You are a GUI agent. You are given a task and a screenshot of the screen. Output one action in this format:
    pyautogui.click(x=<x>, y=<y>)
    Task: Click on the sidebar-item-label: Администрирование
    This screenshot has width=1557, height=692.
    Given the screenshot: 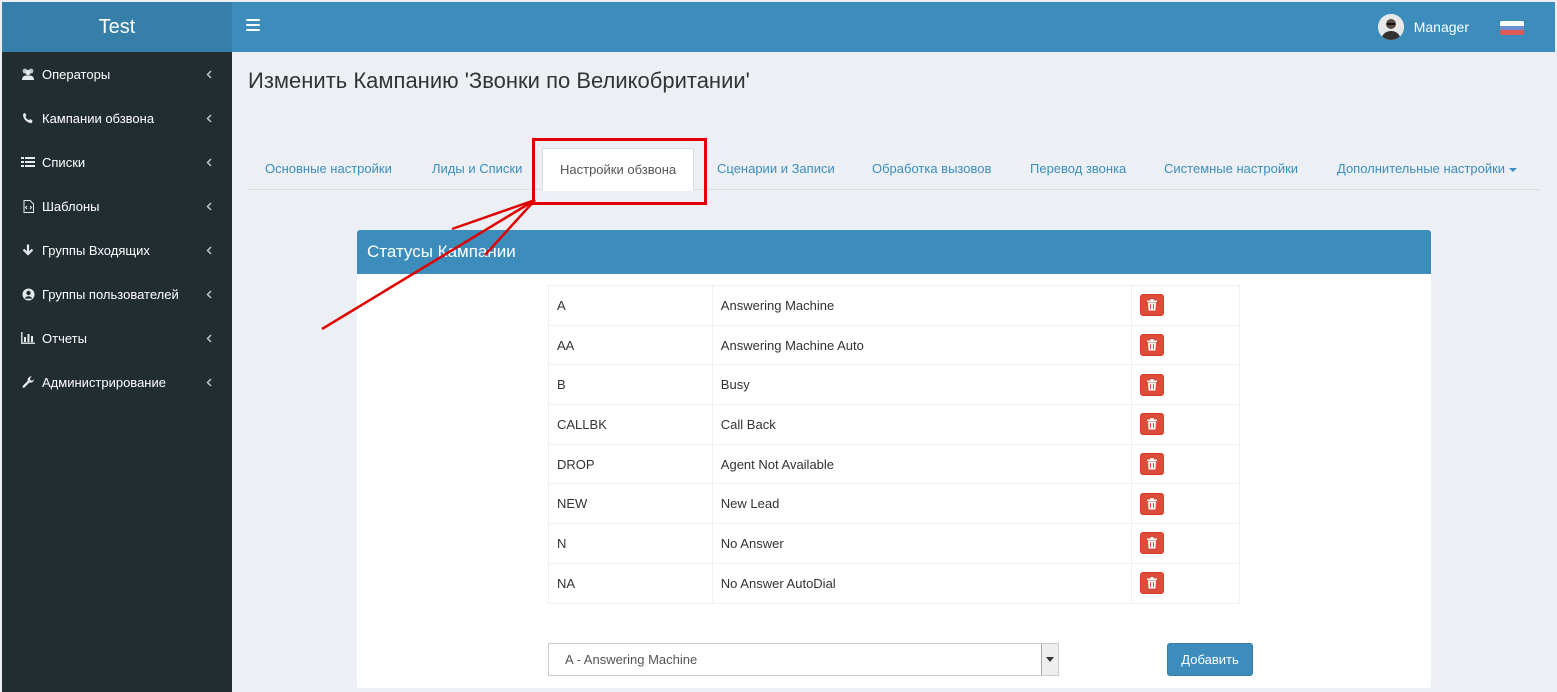 What is the action you would take?
    pyautogui.click(x=104, y=382)
    